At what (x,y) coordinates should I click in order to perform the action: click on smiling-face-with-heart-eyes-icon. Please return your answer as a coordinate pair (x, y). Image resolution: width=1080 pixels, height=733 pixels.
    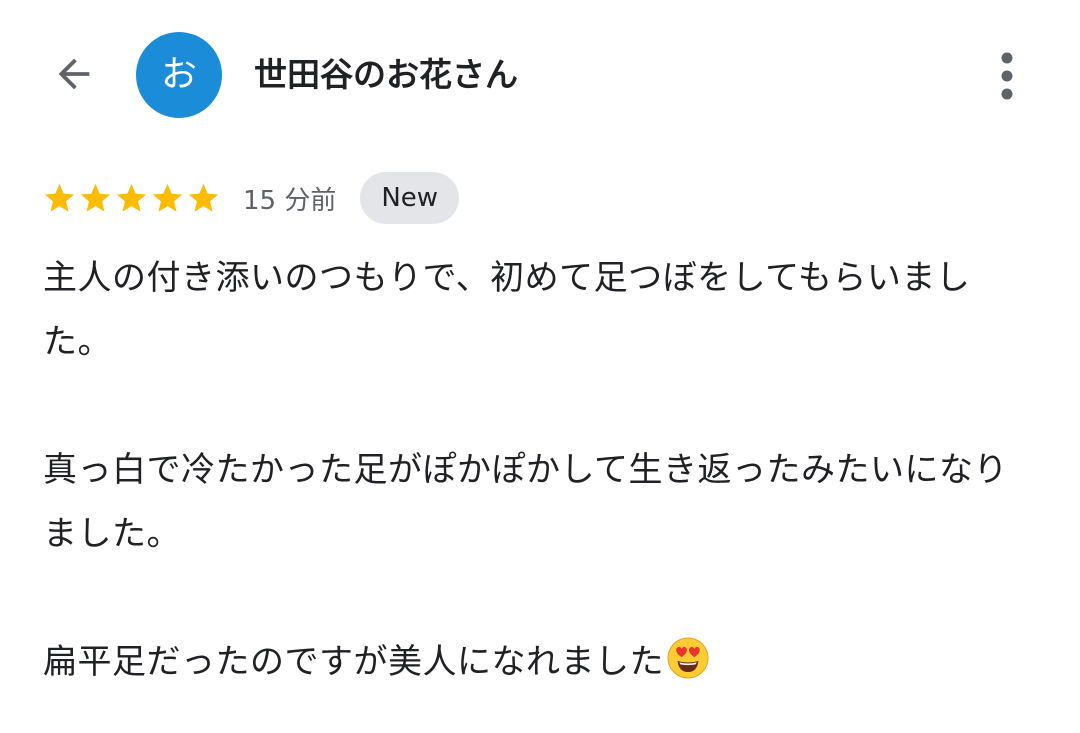
    Looking at the image, I should click on (688, 658).